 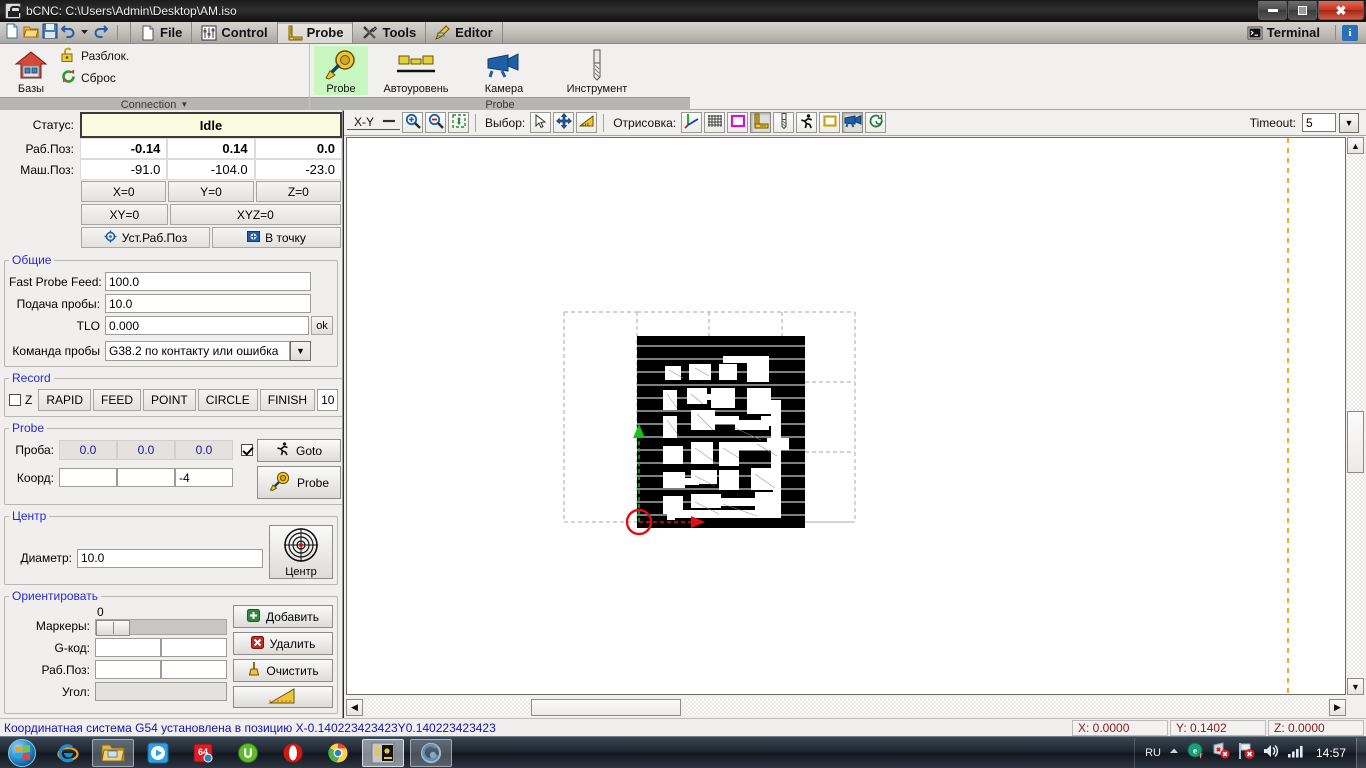 What do you see at coordinates (846, 707) in the screenshot?
I see `canvas-hscrollbar: ◀ ▶` at bounding box center [846, 707].